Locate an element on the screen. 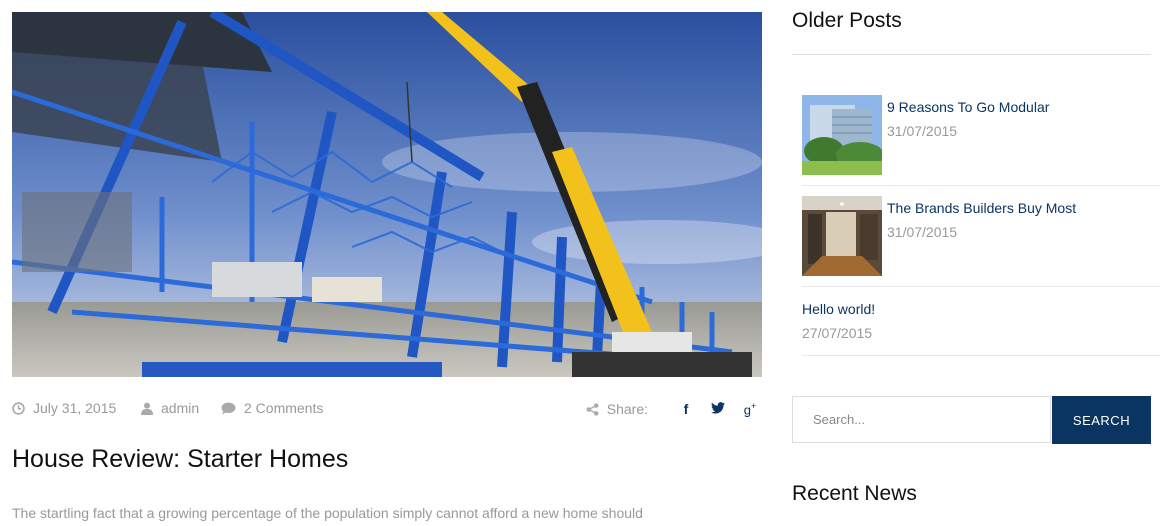 The width and height of the screenshot is (1163, 526). older-post-item: 9 Reasons To Go Modular 31/07/2015 is located at coordinates (981, 140).